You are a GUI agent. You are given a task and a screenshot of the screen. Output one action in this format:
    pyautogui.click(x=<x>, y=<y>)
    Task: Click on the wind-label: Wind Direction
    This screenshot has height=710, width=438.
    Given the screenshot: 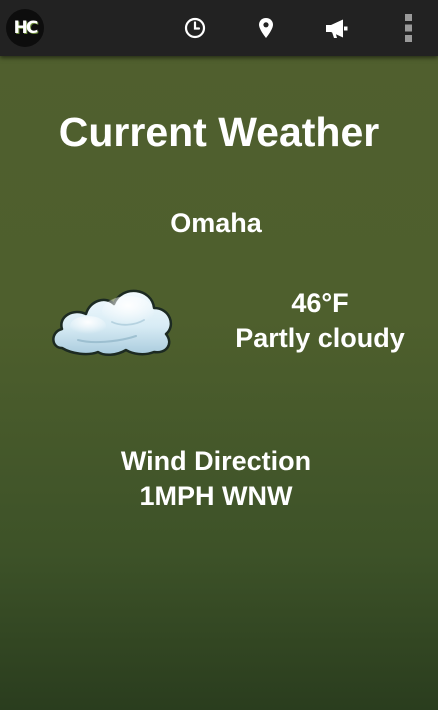 What is the action you would take?
    pyautogui.click(x=216, y=461)
    